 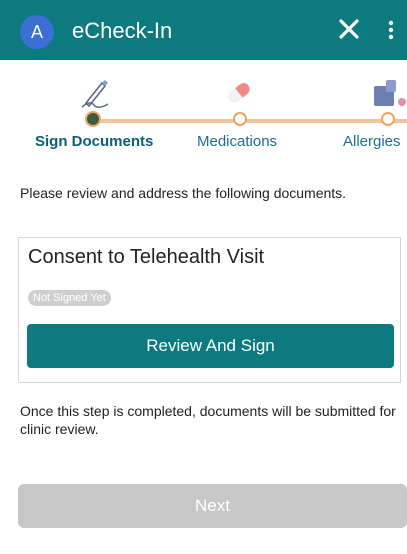 I want to click on review-and-sign-button: Review And Sign, so click(x=210, y=346).